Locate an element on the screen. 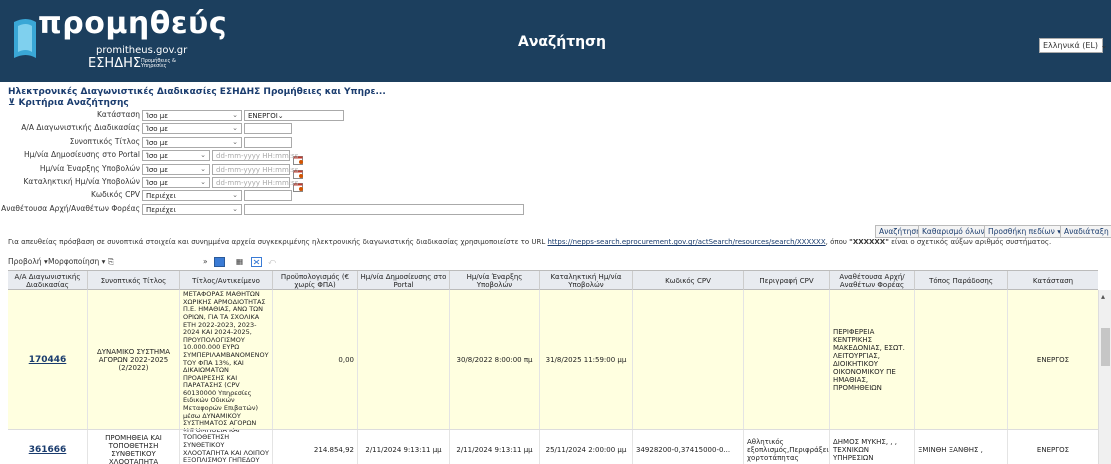 This screenshot has width=1111, height=464. criteria-row: Ημ/νία Δημοσίευσης στο Portal is located at coordinates (70, 156).